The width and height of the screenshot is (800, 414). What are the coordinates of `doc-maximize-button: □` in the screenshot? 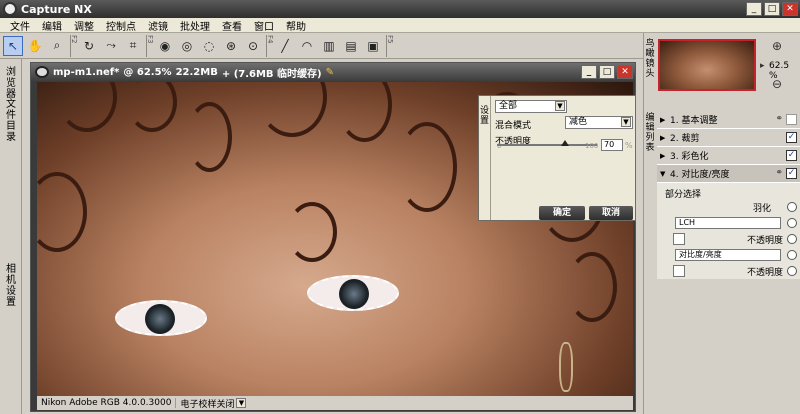 It's located at (607, 72).